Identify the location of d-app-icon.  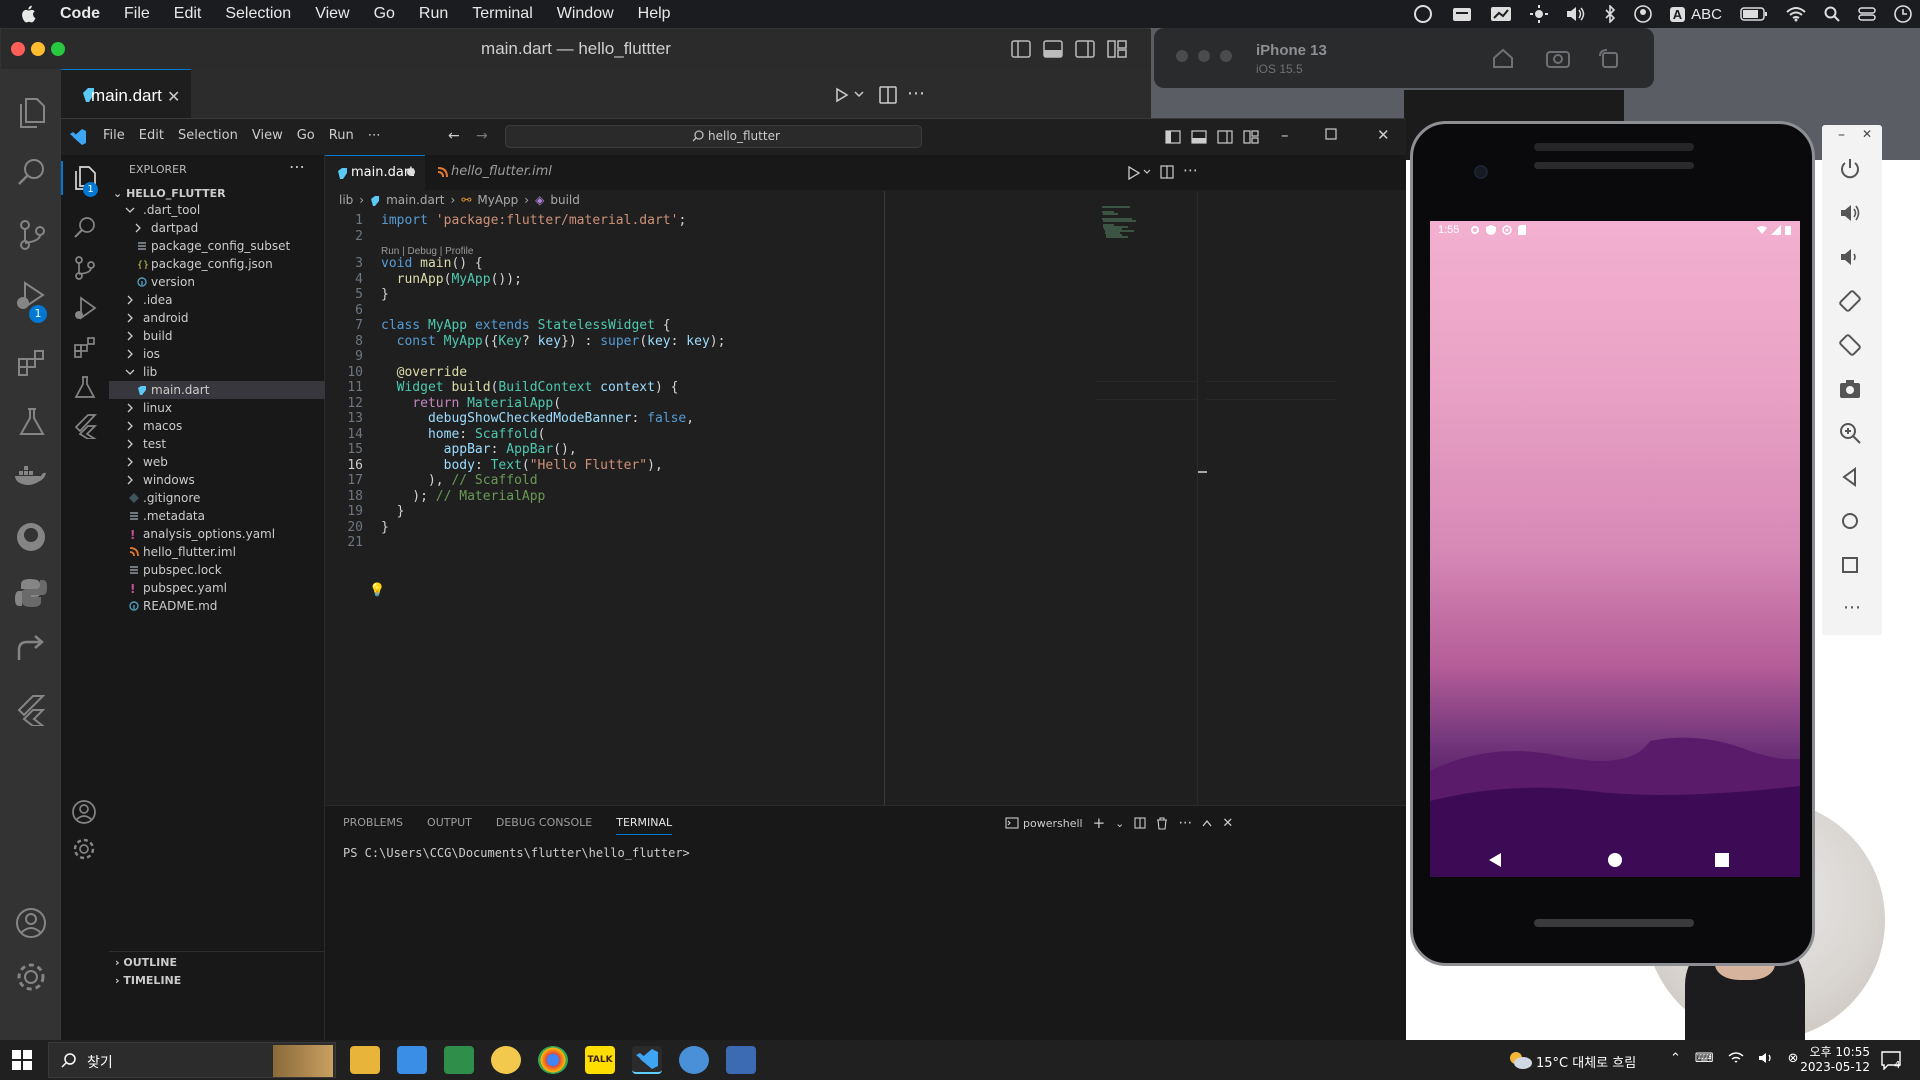
(506, 1060).